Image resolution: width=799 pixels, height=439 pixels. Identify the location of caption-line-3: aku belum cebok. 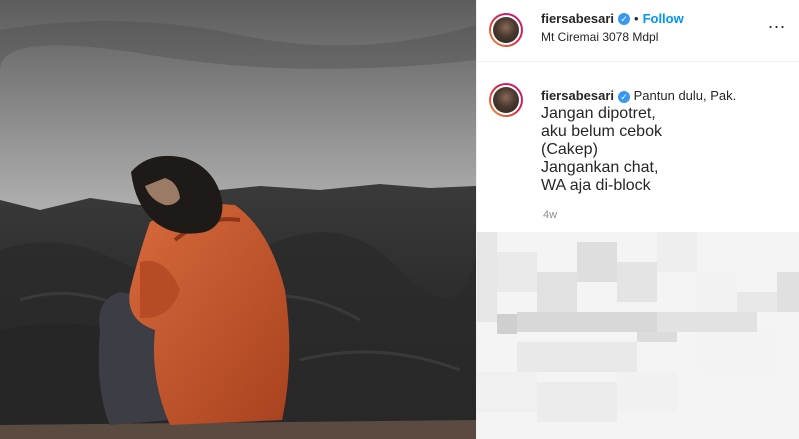
(601, 131).